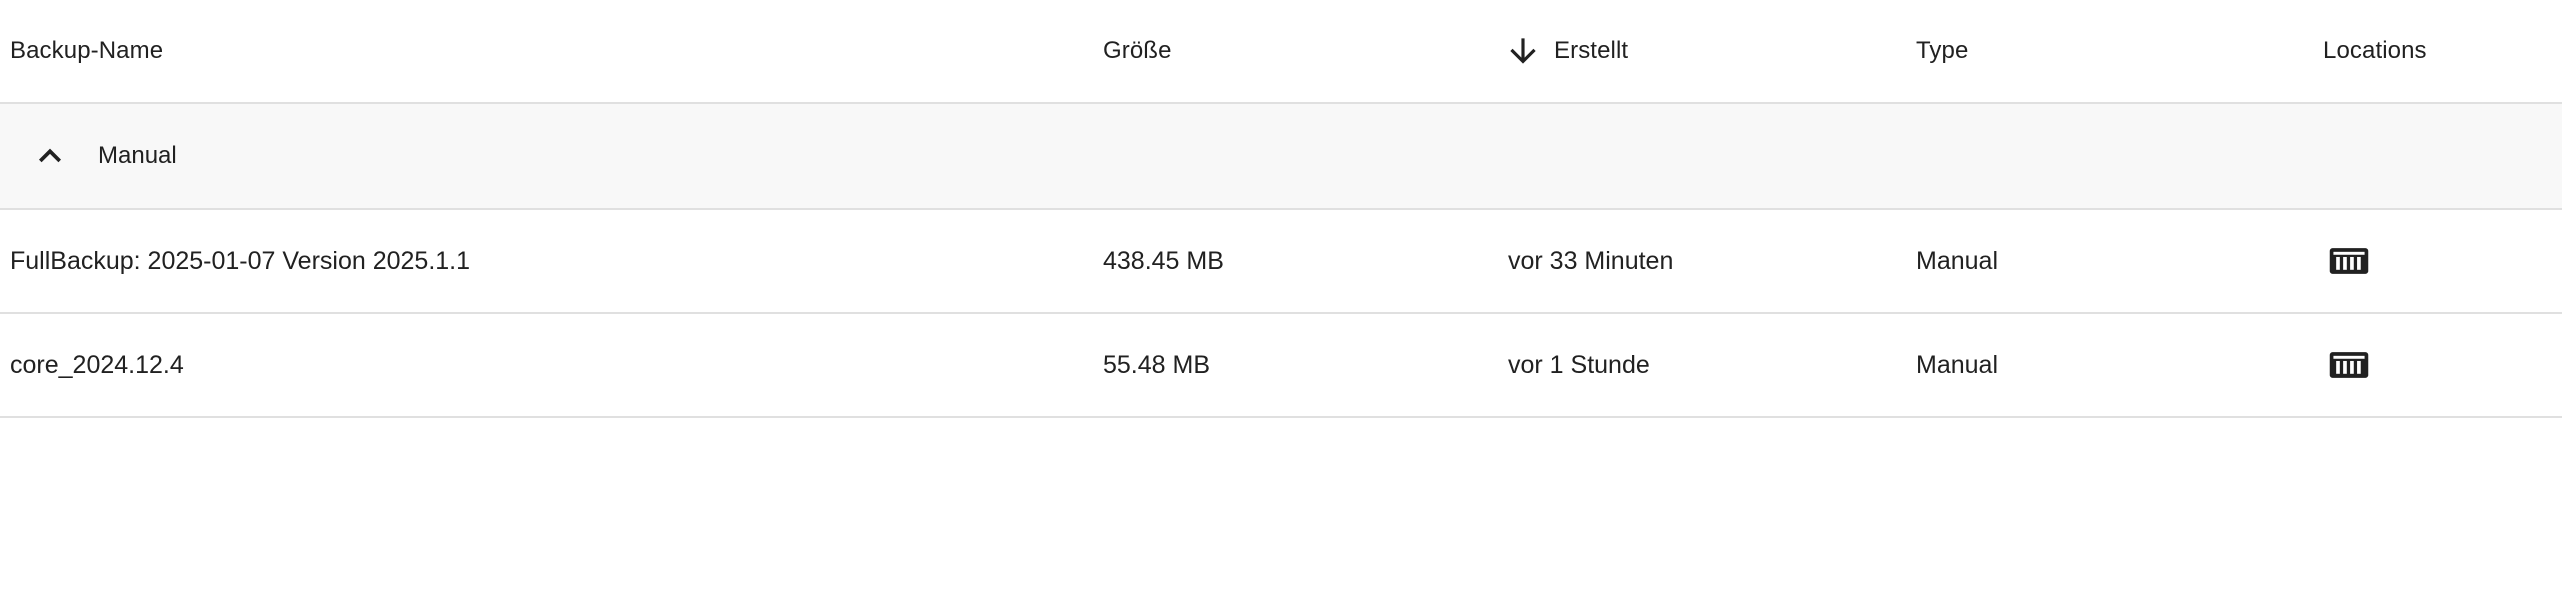 The image size is (2562, 612). I want to click on cell-backup-name: core_2024.12.4, so click(97, 364).